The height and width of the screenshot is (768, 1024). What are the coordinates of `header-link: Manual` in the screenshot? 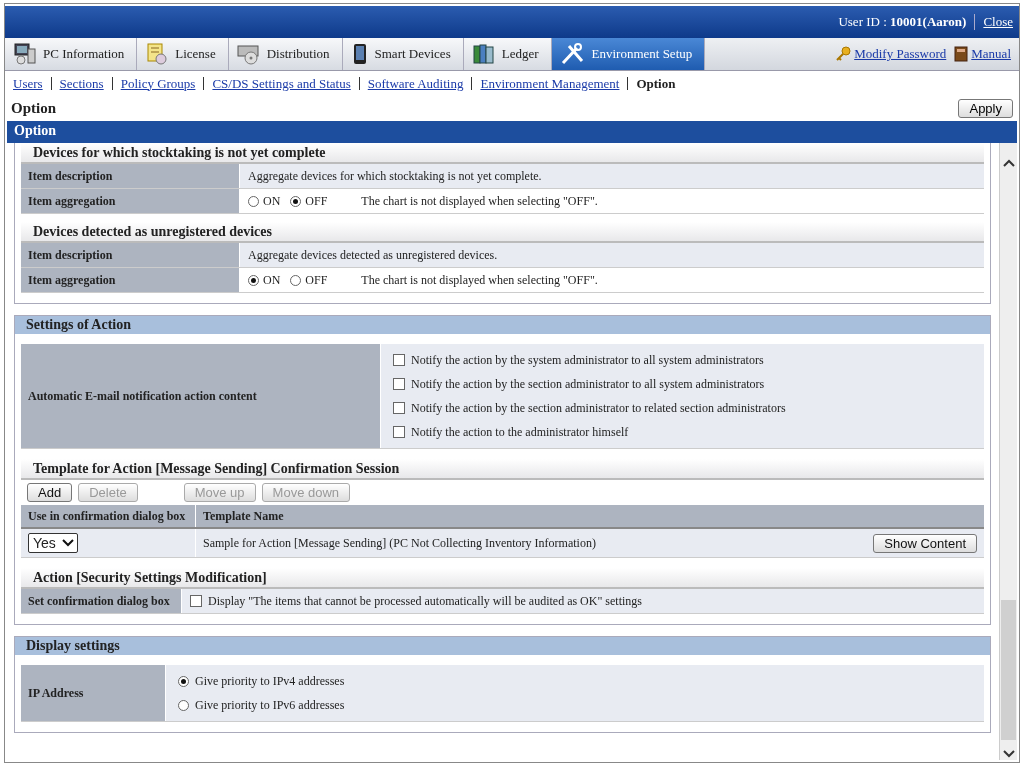 It's located at (991, 54).